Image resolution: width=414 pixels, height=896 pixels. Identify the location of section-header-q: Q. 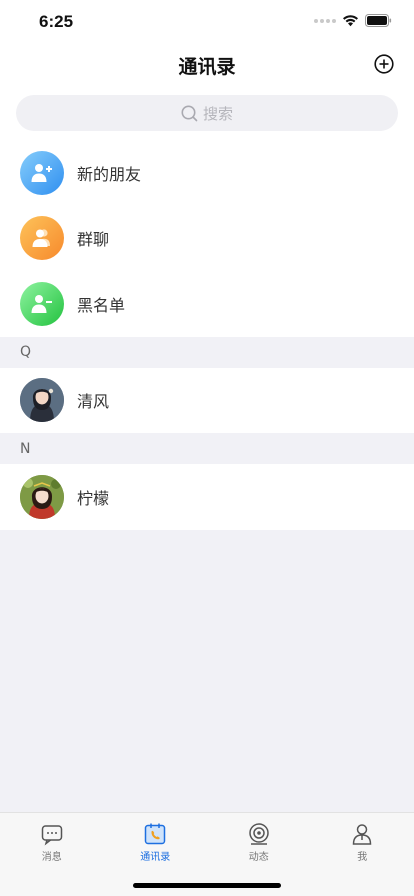
(207, 352).